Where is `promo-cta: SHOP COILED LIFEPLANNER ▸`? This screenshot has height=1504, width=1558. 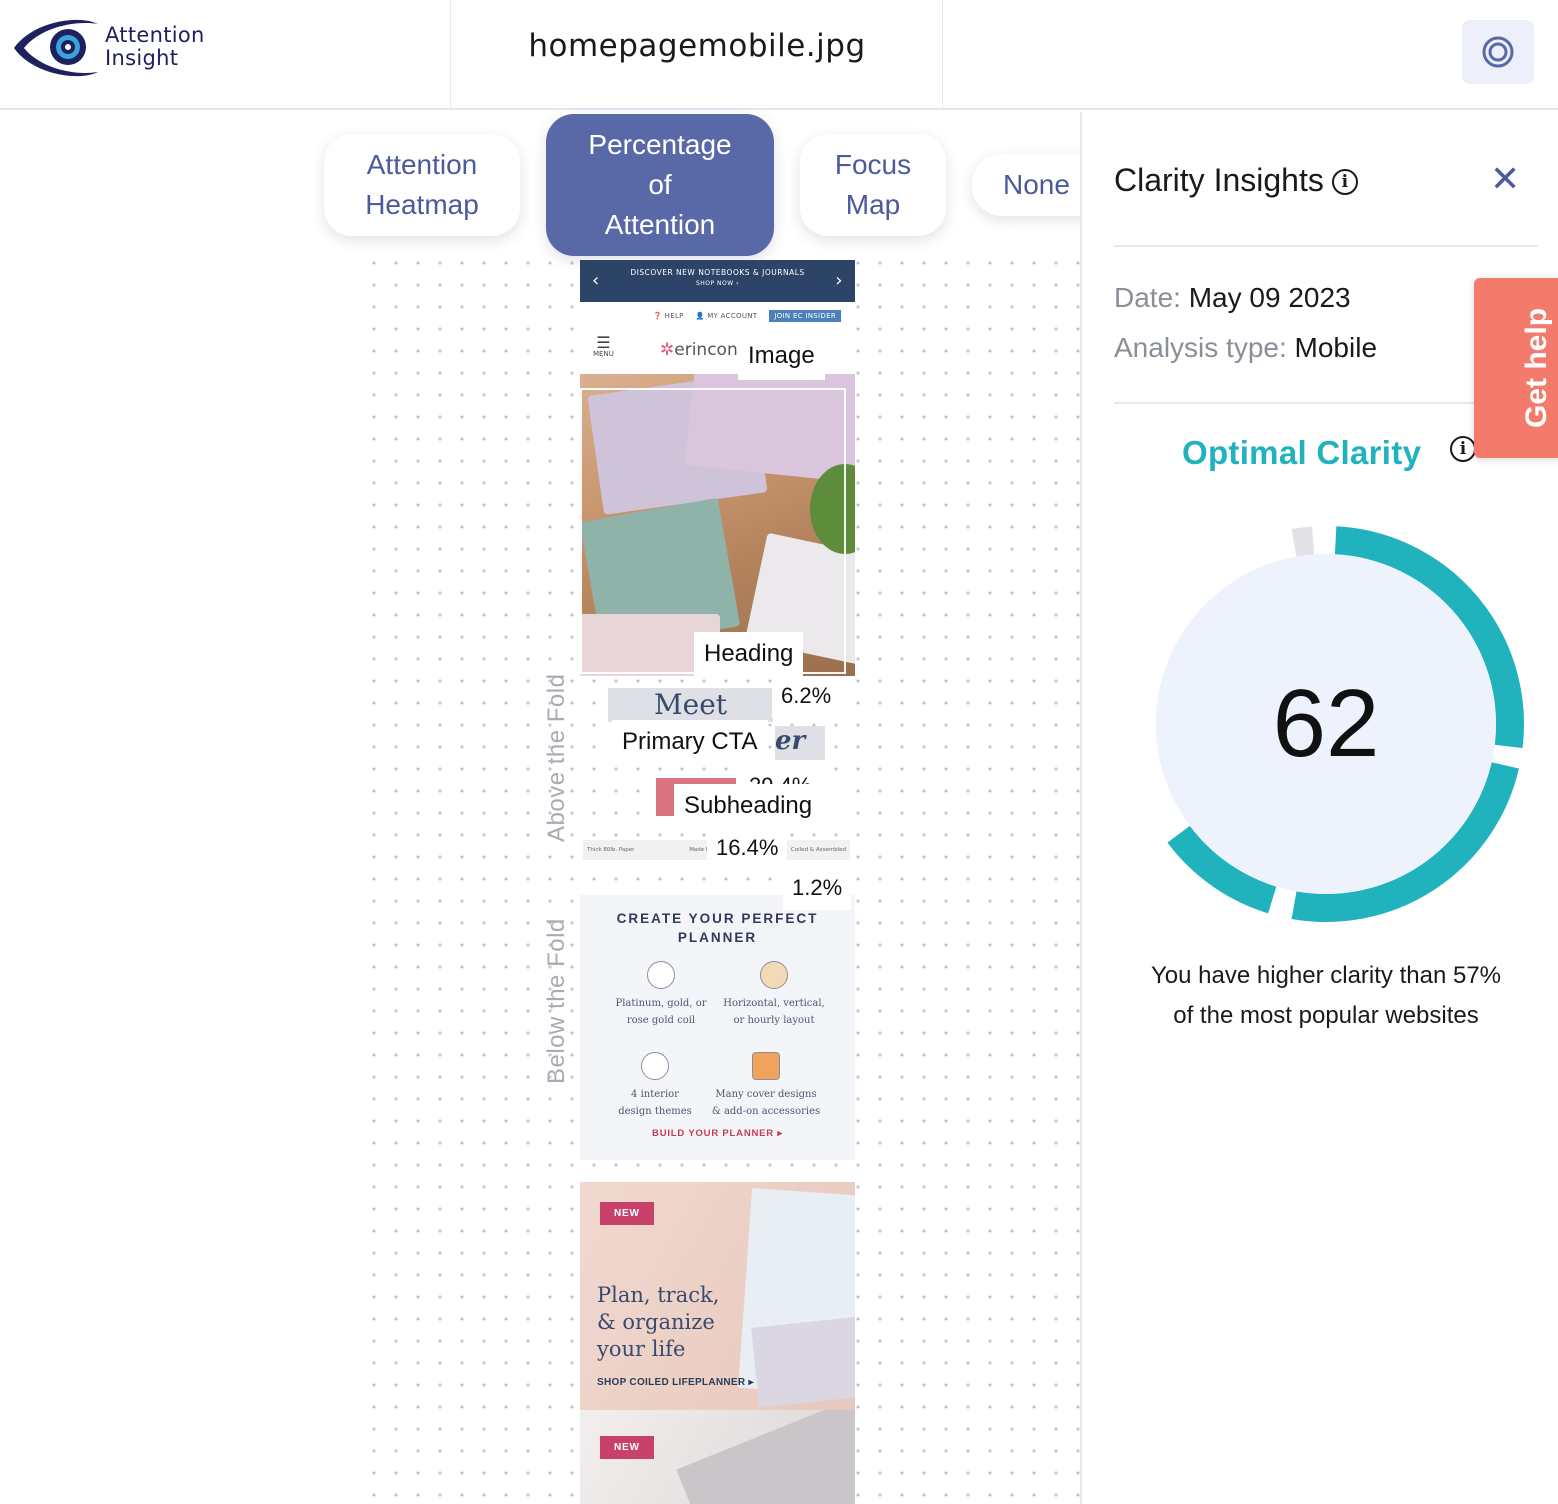 promo-cta: SHOP COILED LIFEPLANNER ▸ is located at coordinates (675, 1382).